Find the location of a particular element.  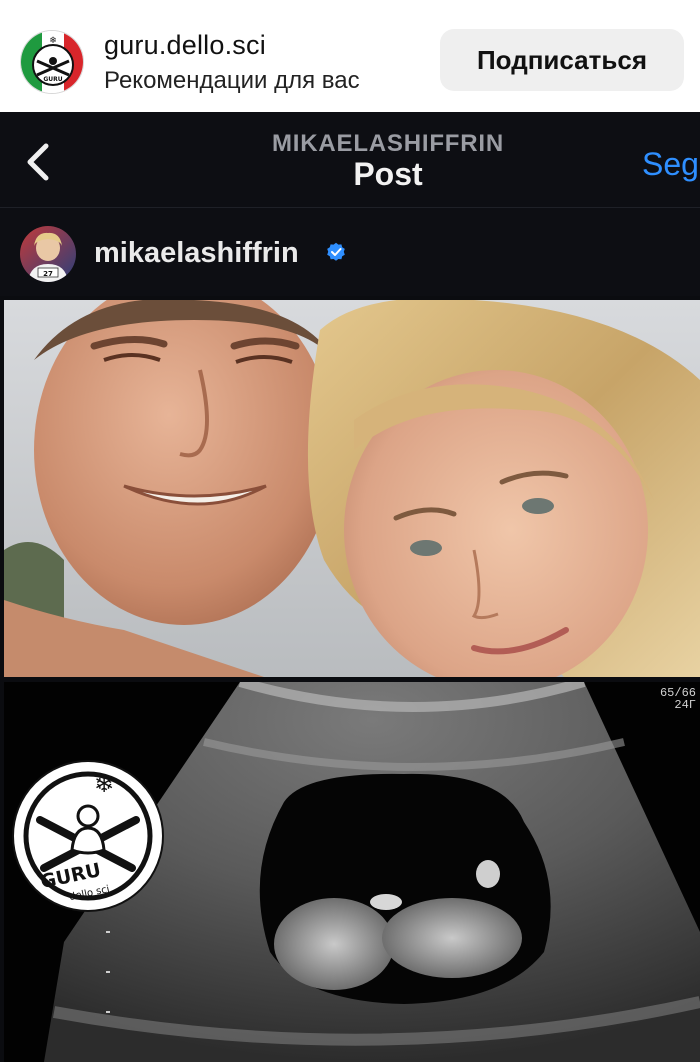

author-username: mikaelashiffrin is located at coordinates (196, 253).